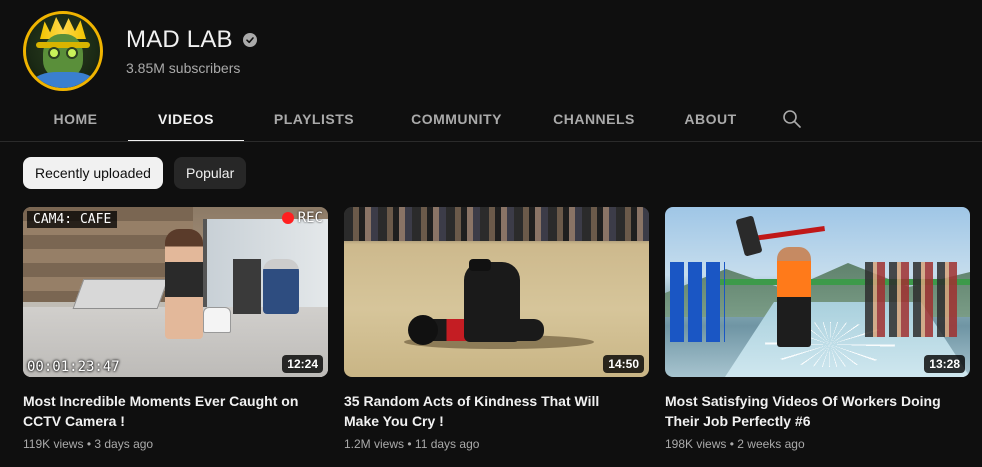 This screenshot has width=982, height=467. I want to click on rec-indicator: REC, so click(302, 218).